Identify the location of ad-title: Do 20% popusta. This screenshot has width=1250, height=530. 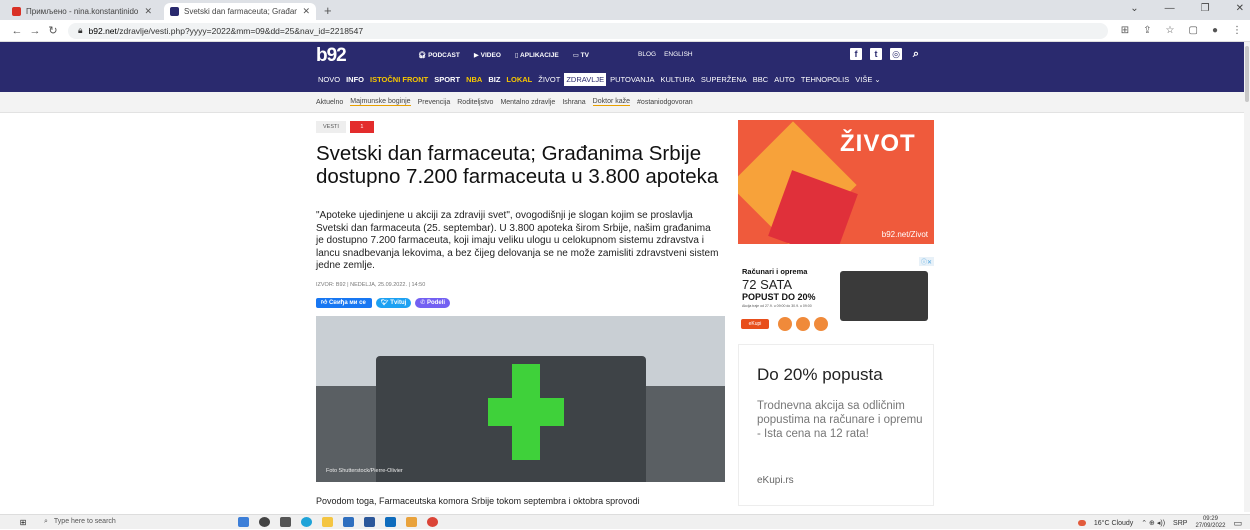
(820, 374).